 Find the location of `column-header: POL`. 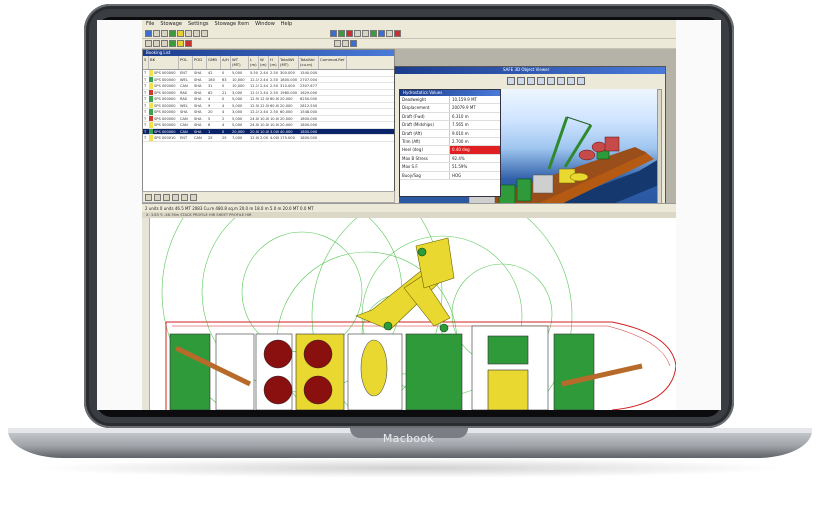

column-header: POL is located at coordinates (186, 62).